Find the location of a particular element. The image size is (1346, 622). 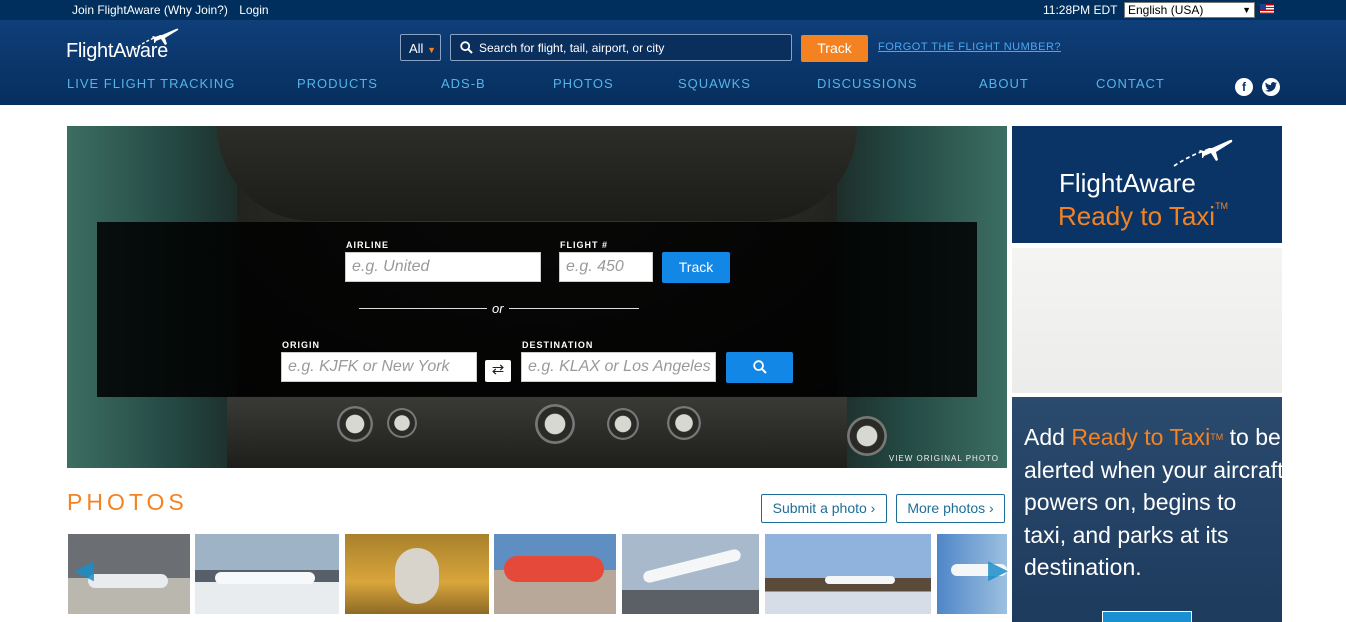

ad-tagline: Ready to TaxiTM is located at coordinates (1143, 216).